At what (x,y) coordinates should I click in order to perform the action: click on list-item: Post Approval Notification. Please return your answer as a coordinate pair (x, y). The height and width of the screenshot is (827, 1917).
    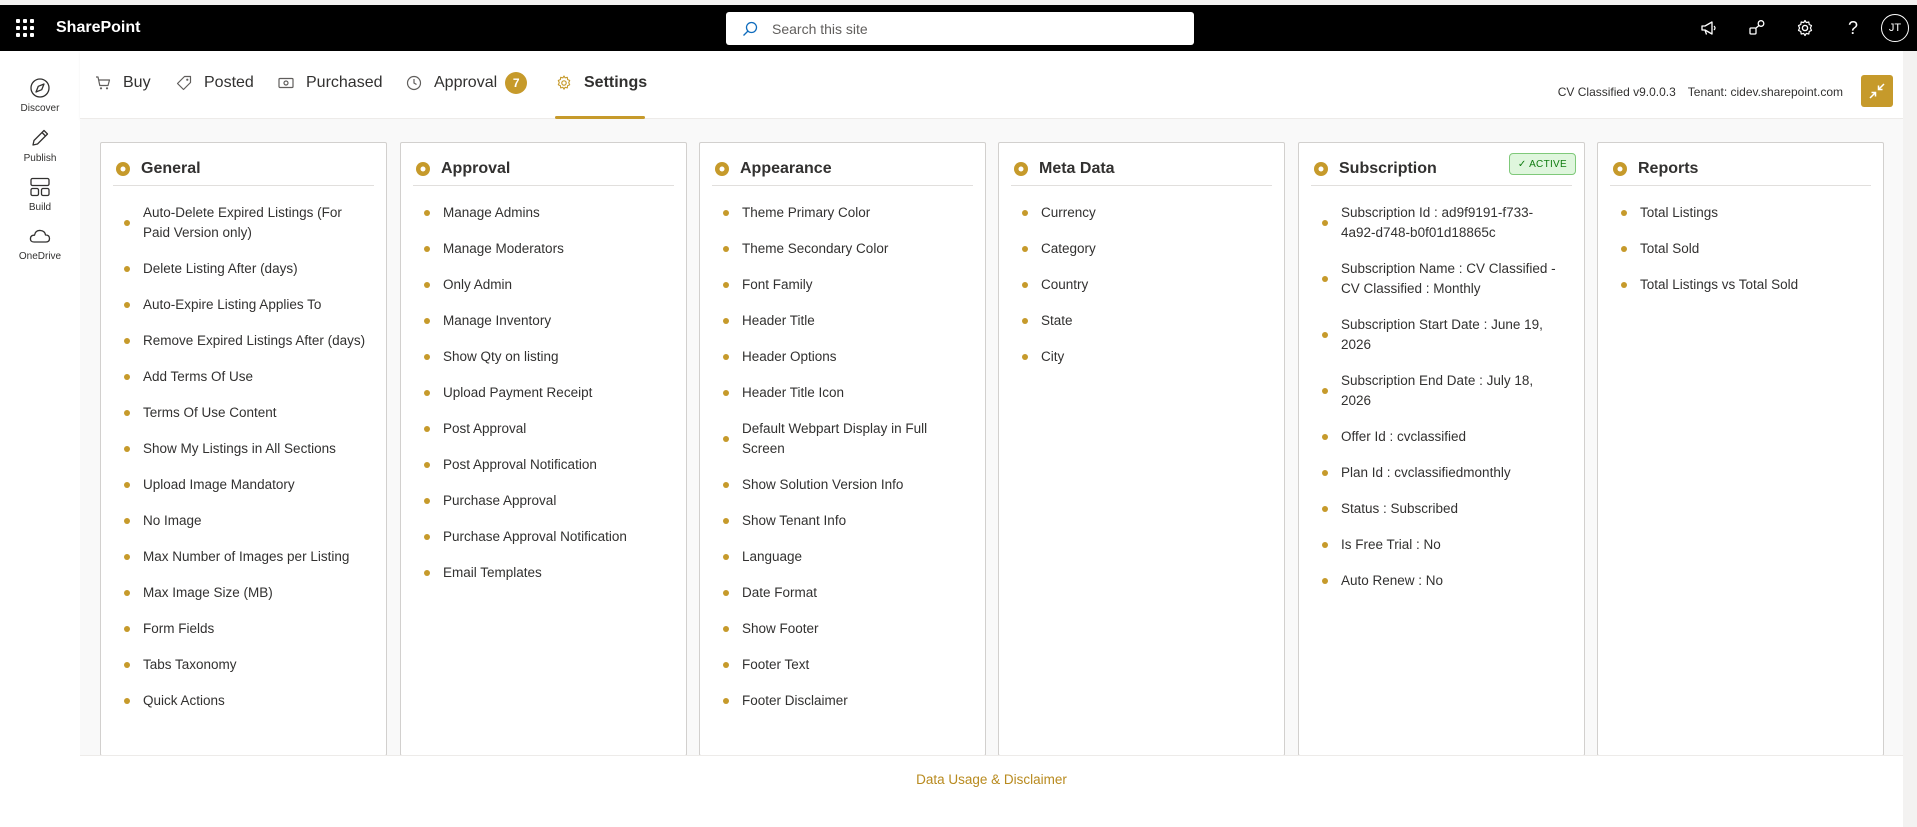
    Looking at the image, I should click on (545, 465).